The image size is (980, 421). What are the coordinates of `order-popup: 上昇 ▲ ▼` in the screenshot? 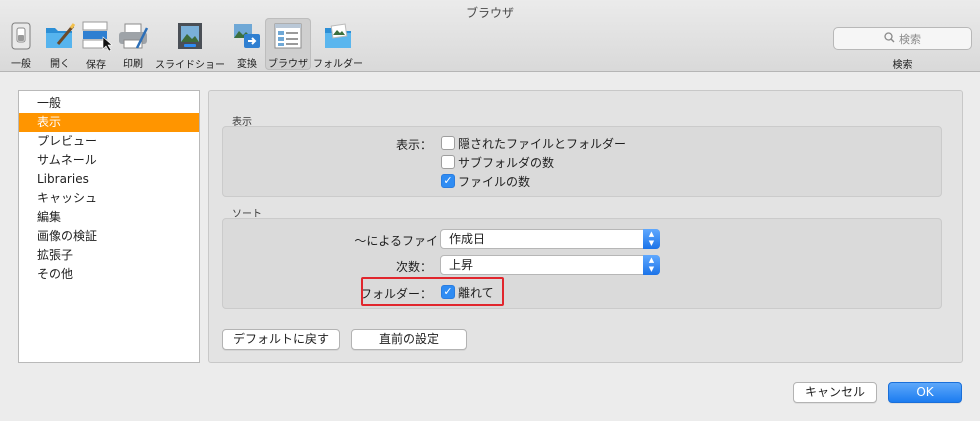 It's located at (550, 265).